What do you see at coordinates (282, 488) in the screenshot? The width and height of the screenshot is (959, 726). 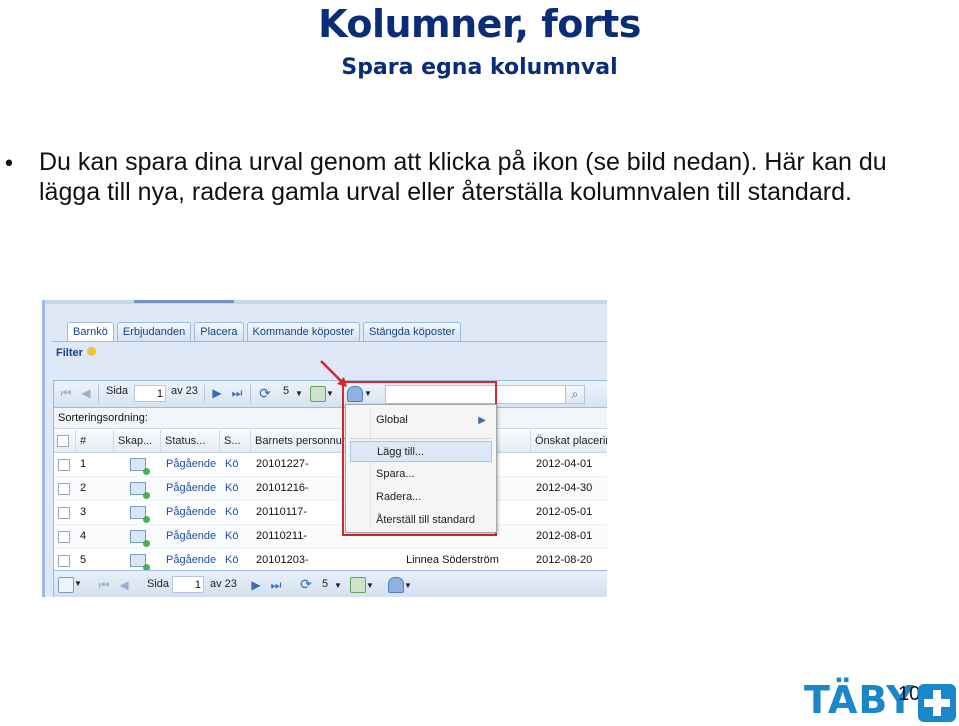 I see `row-pnr: 20101216-` at bounding box center [282, 488].